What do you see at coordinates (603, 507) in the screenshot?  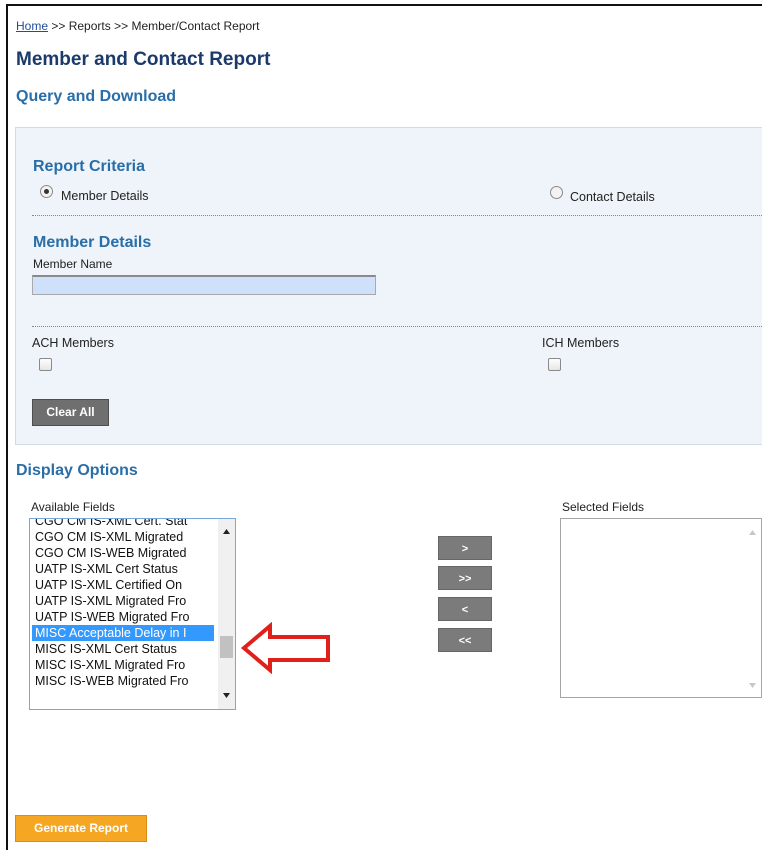 I see `selected-fields-label: Selected Fields` at bounding box center [603, 507].